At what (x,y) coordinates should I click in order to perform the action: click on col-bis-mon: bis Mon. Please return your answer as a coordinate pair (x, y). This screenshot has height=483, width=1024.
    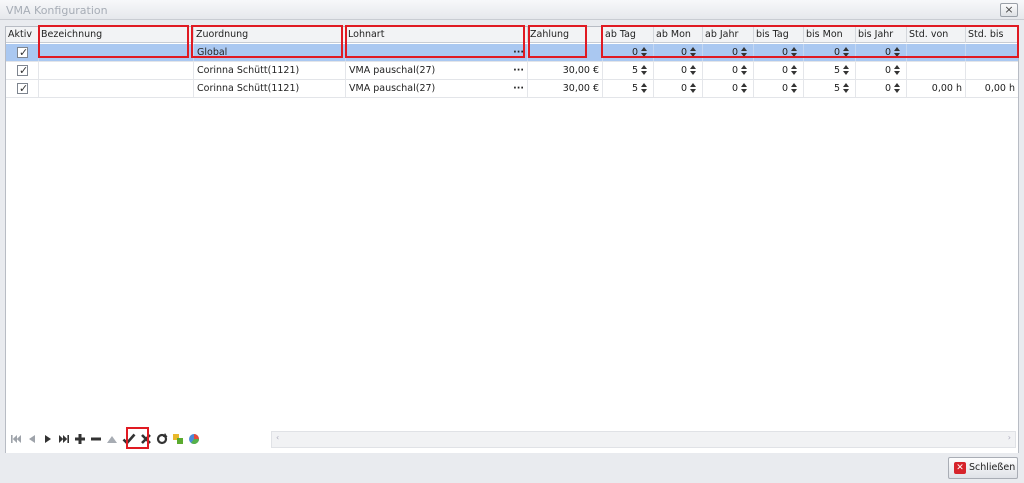
    Looking at the image, I should click on (830, 35).